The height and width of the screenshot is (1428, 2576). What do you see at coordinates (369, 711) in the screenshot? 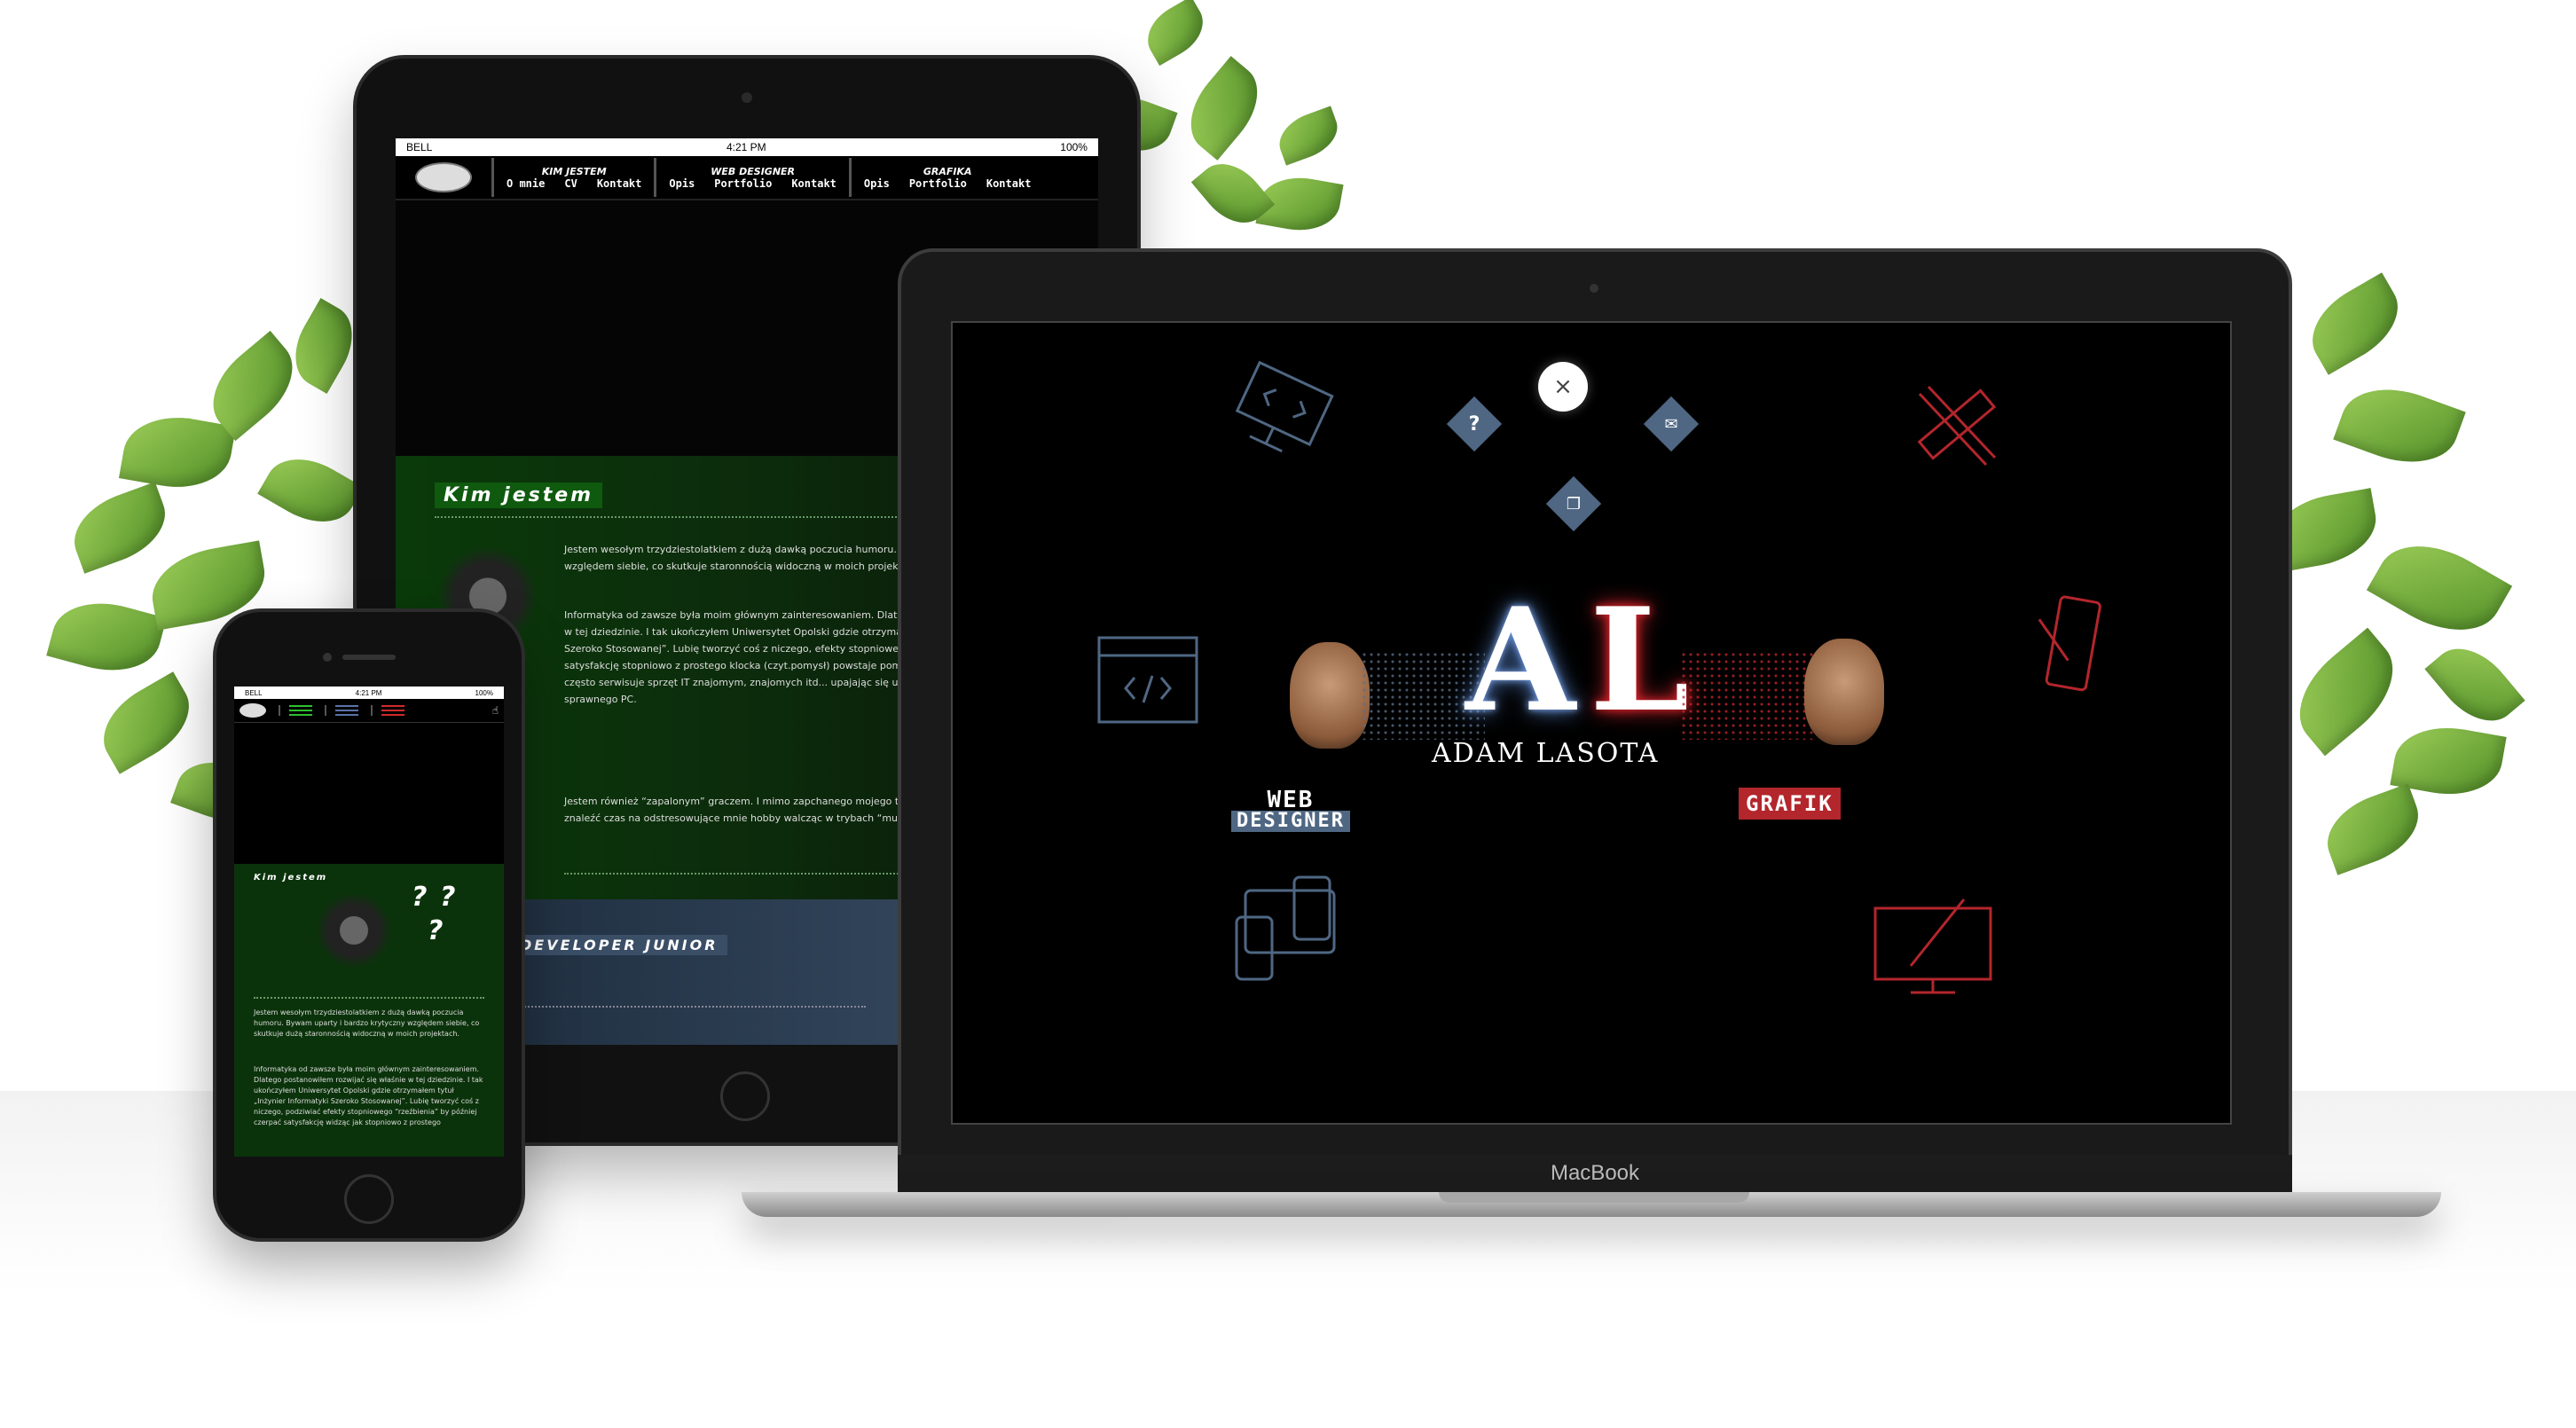
I see `phone-navbar: ☝` at bounding box center [369, 711].